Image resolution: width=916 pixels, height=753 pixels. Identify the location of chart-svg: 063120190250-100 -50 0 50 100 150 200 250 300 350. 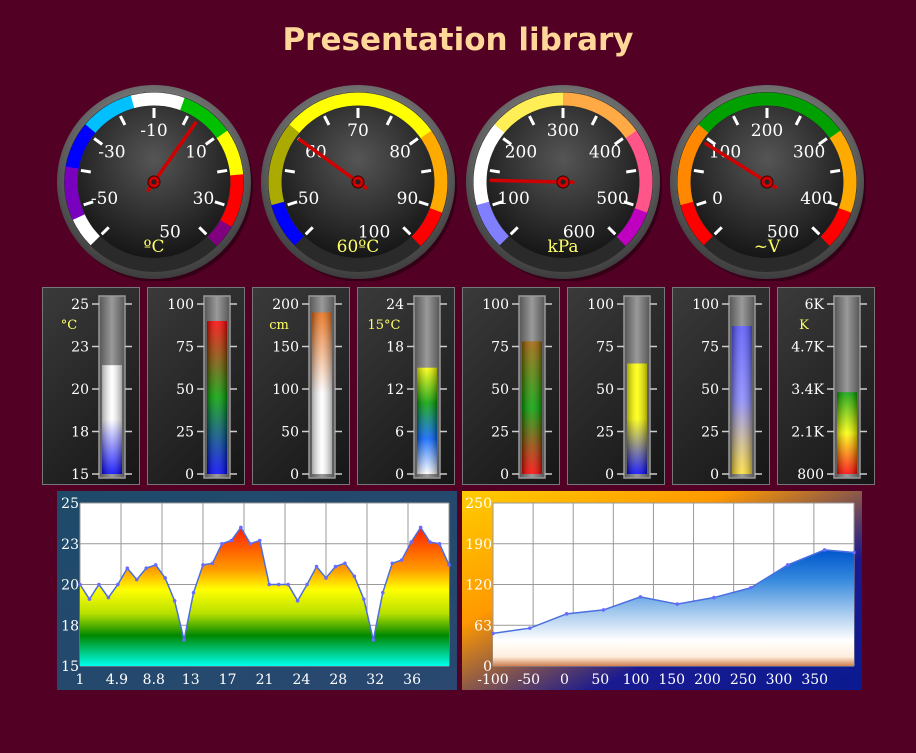
(662, 590).